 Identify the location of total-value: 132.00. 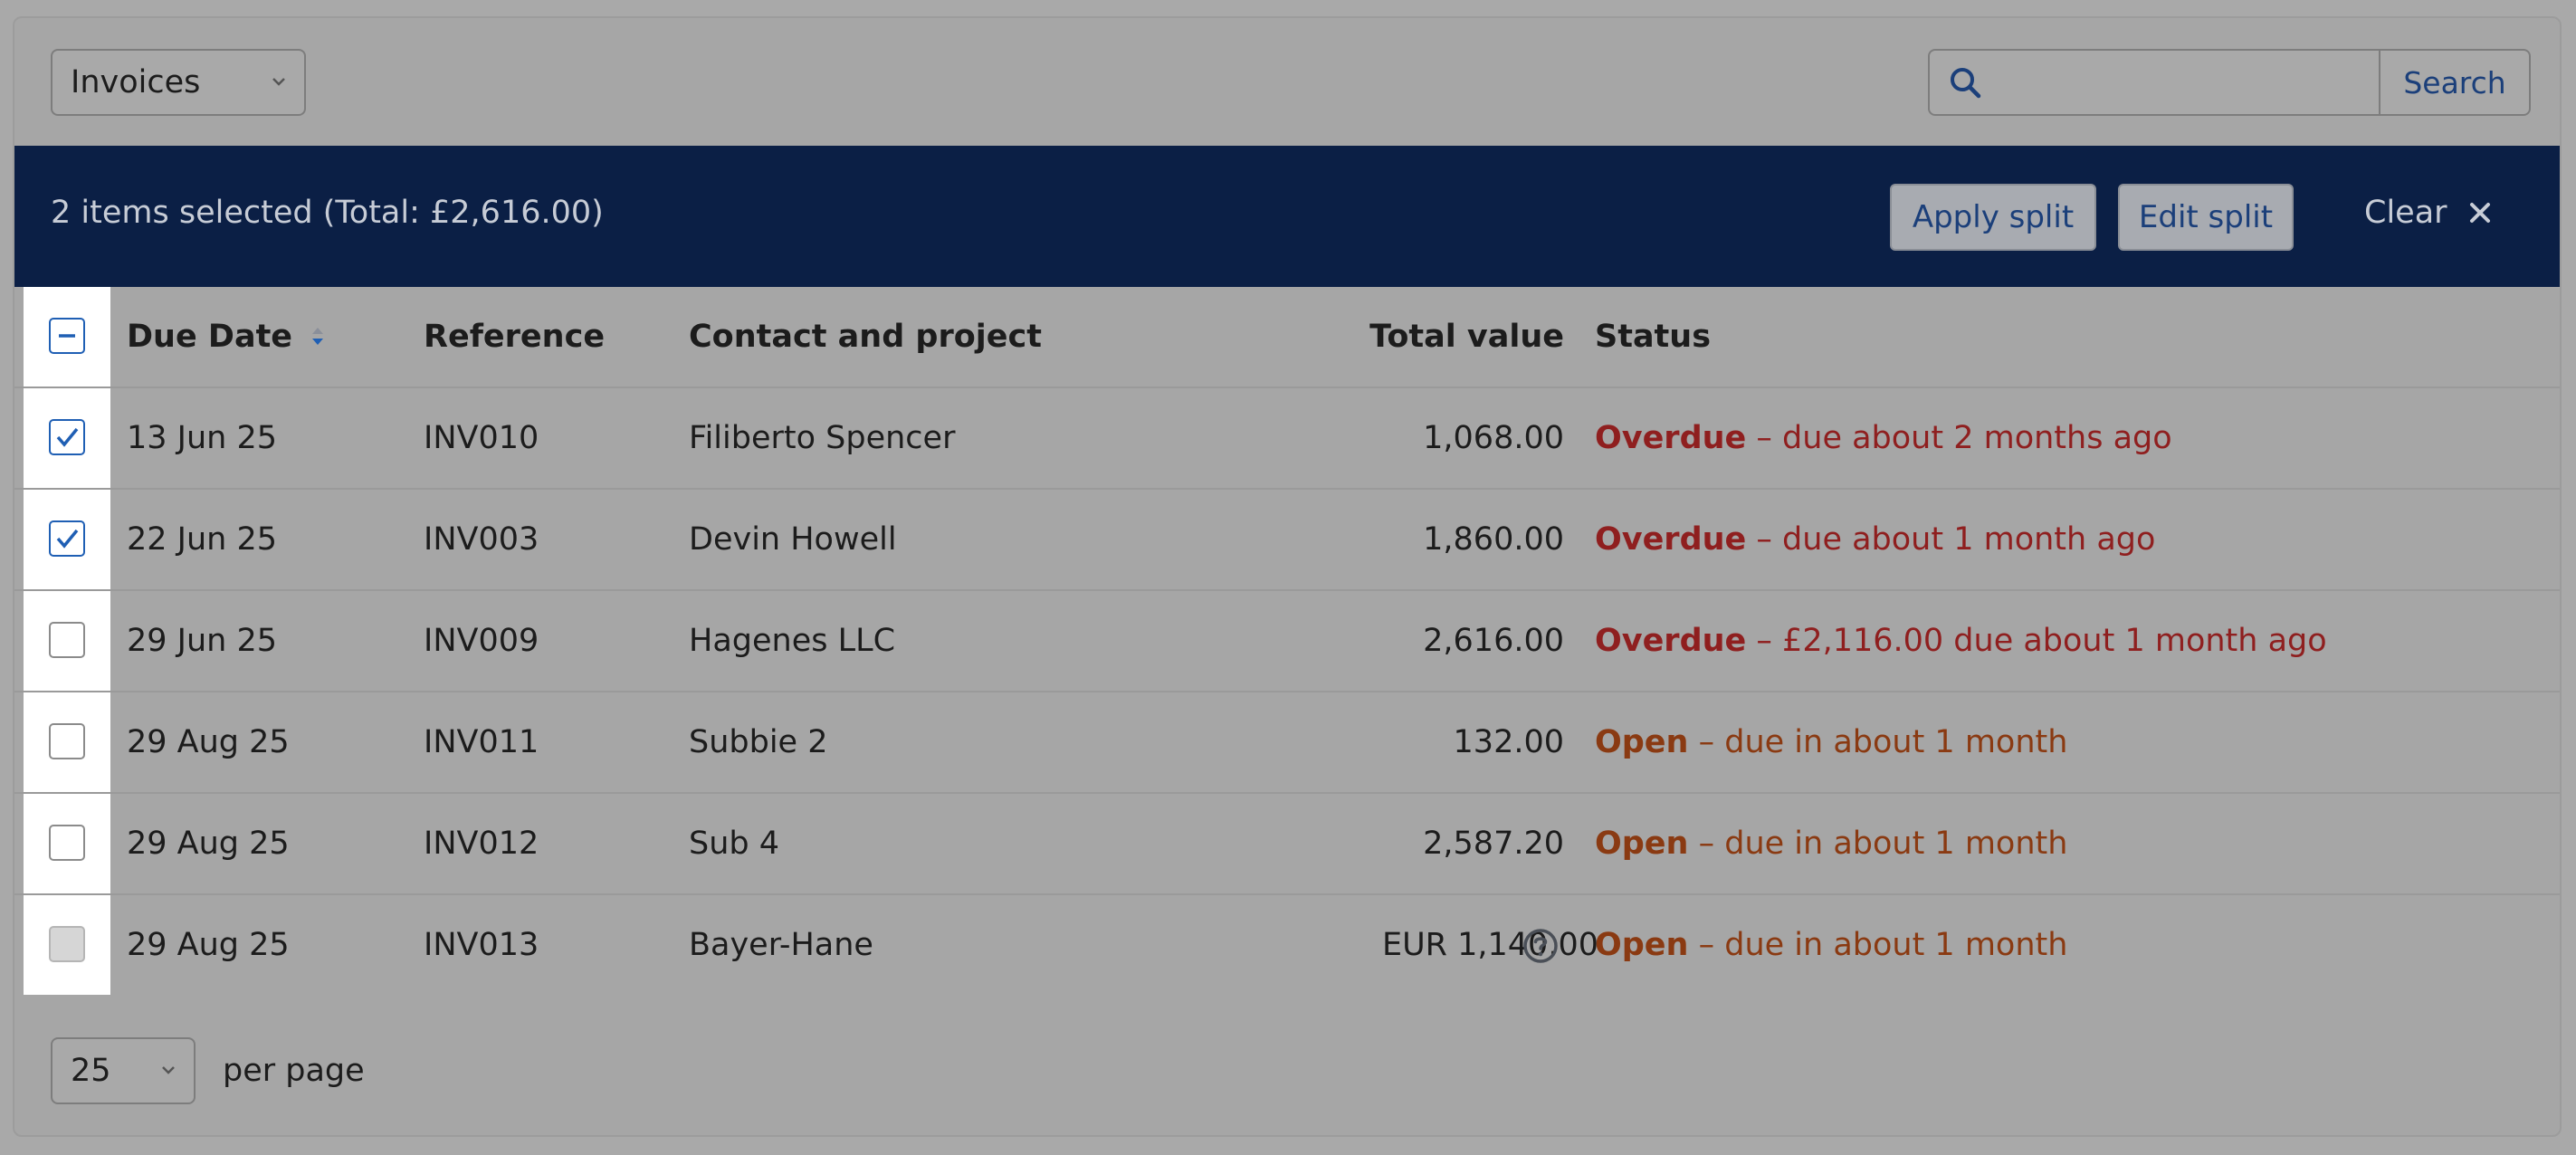
(1509, 742).